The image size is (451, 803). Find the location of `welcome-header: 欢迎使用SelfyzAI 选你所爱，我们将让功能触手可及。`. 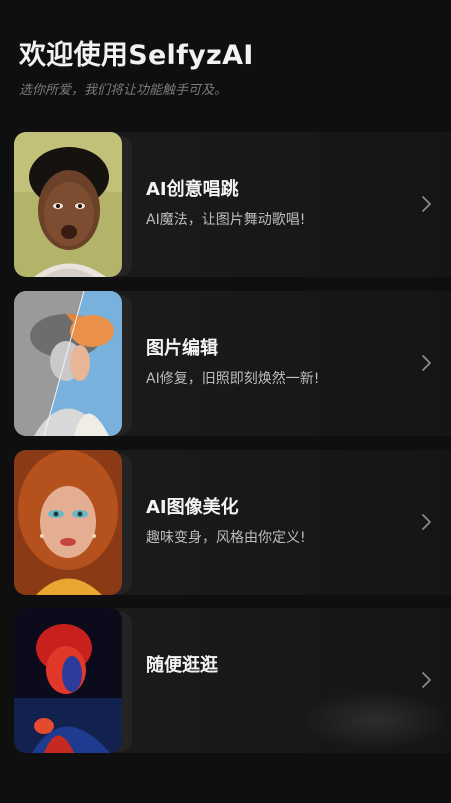

welcome-header: 欢迎使用SelfyzAI 选你所爱，我们将让功能触手可及。 is located at coordinates (229, 69).